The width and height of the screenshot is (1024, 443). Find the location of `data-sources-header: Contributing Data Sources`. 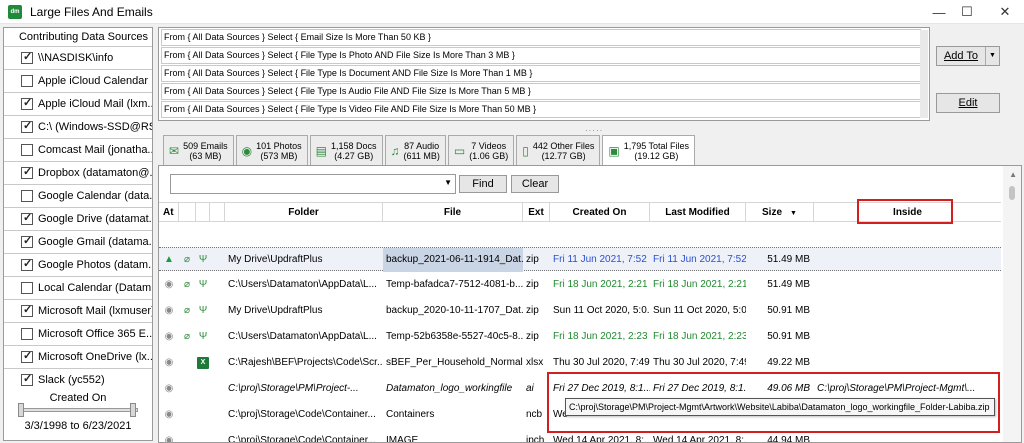

data-sources-header: Contributing Data Sources is located at coordinates (78, 37).